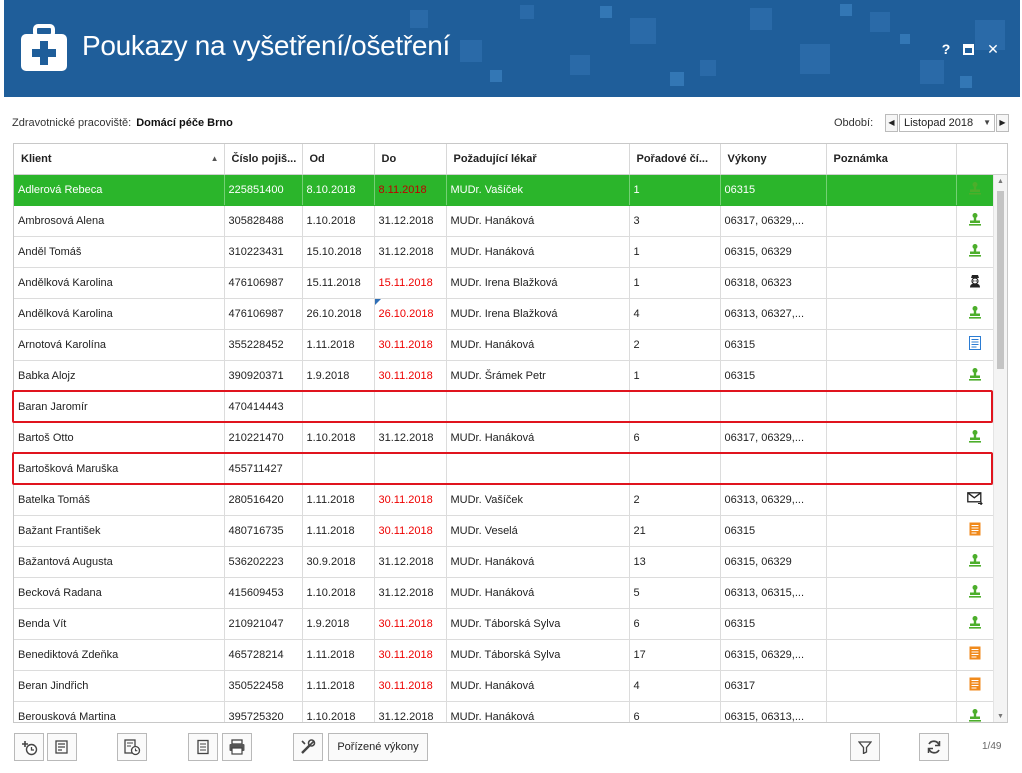 The width and height of the screenshot is (1022, 773). What do you see at coordinates (947, 123) in the screenshot?
I see `period-select: Listopad 2018 ▼` at bounding box center [947, 123].